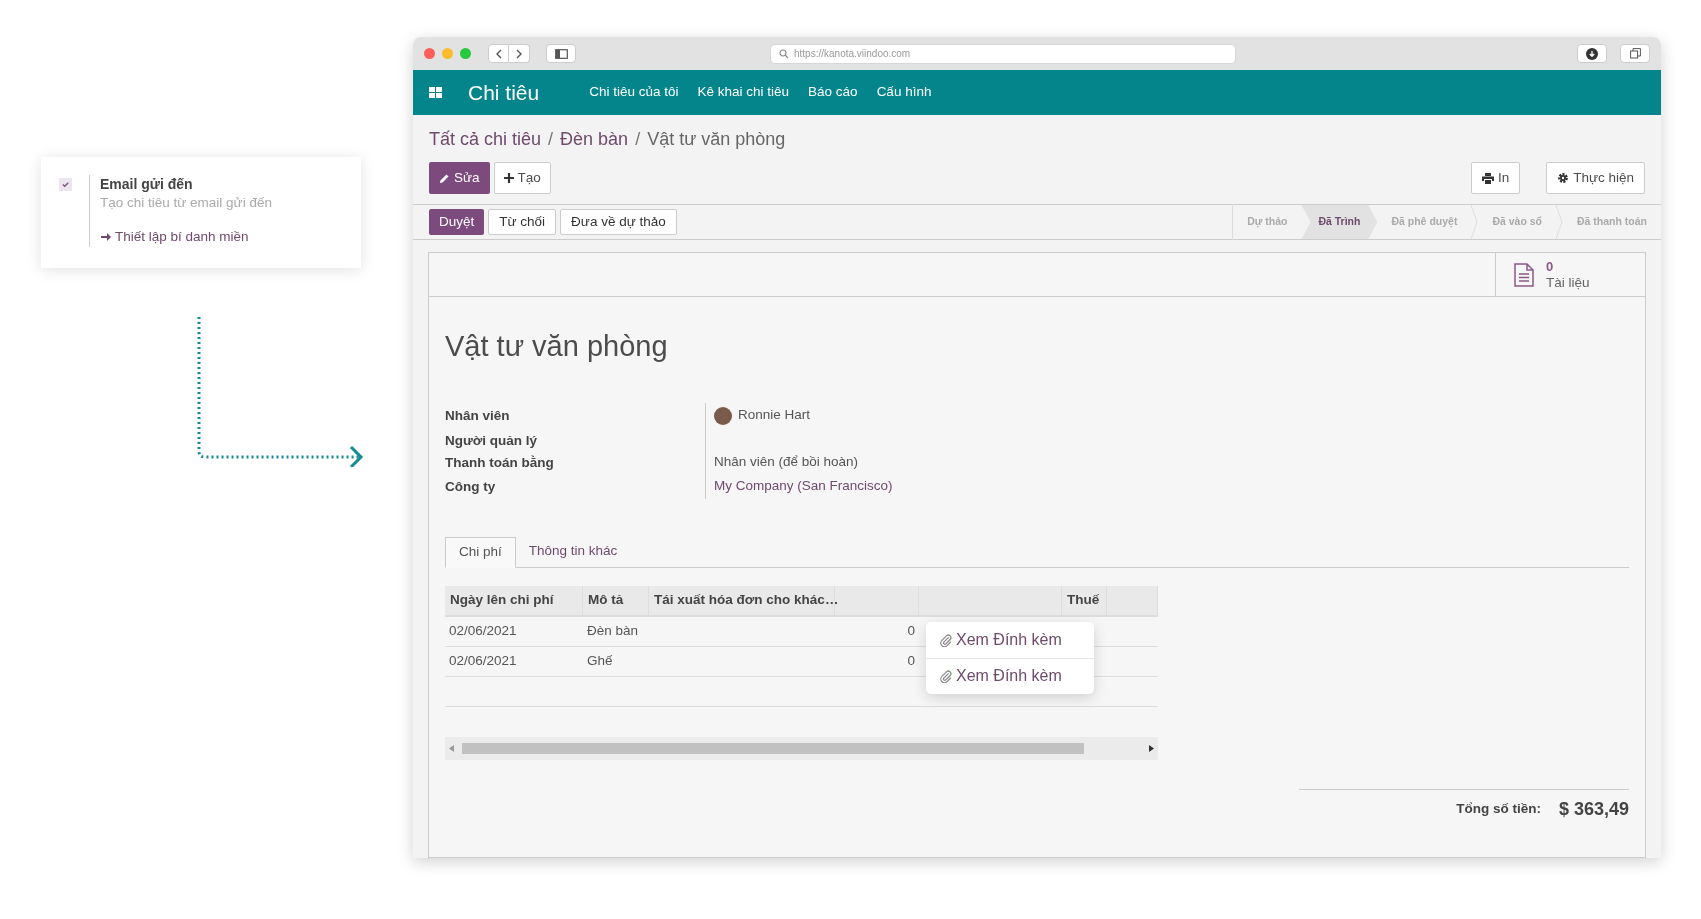  What do you see at coordinates (1568, 282) in the screenshot?
I see `document-label: Tài liệu` at bounding box center [1568, 282].